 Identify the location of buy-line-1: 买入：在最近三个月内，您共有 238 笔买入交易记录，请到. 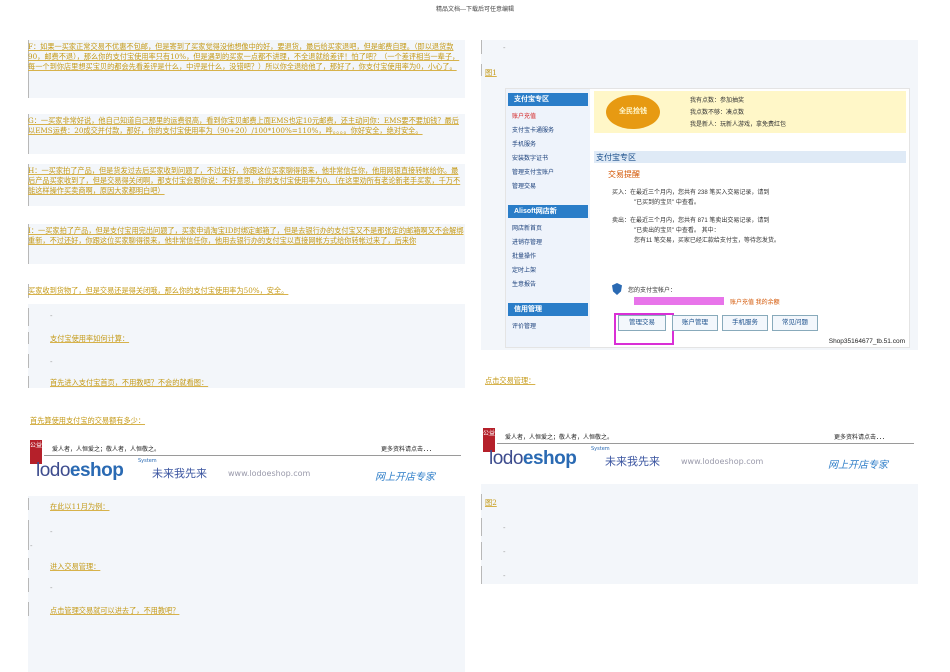
(691, 193).